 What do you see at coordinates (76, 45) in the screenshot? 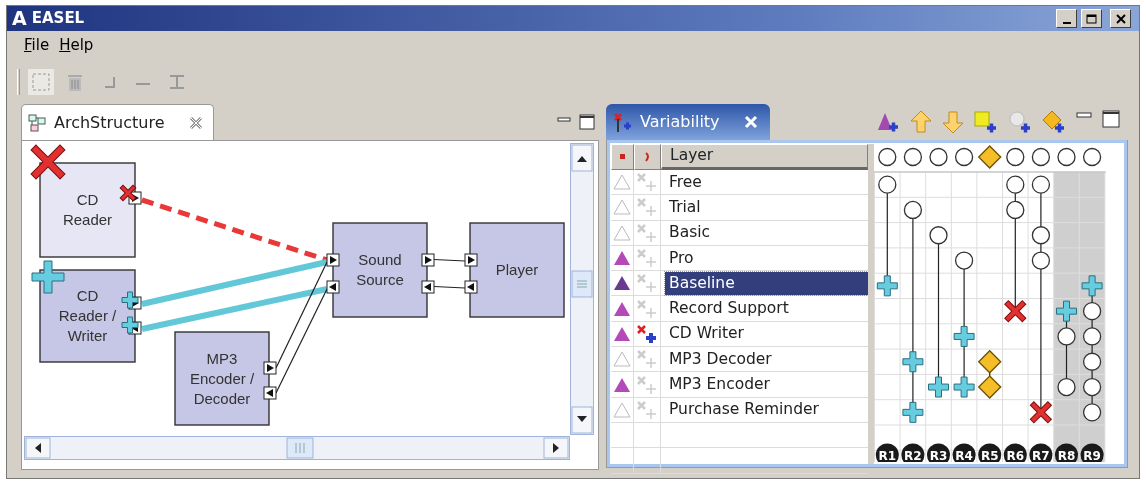
I see `menu-item: Help` at bounding box center [76, 45].